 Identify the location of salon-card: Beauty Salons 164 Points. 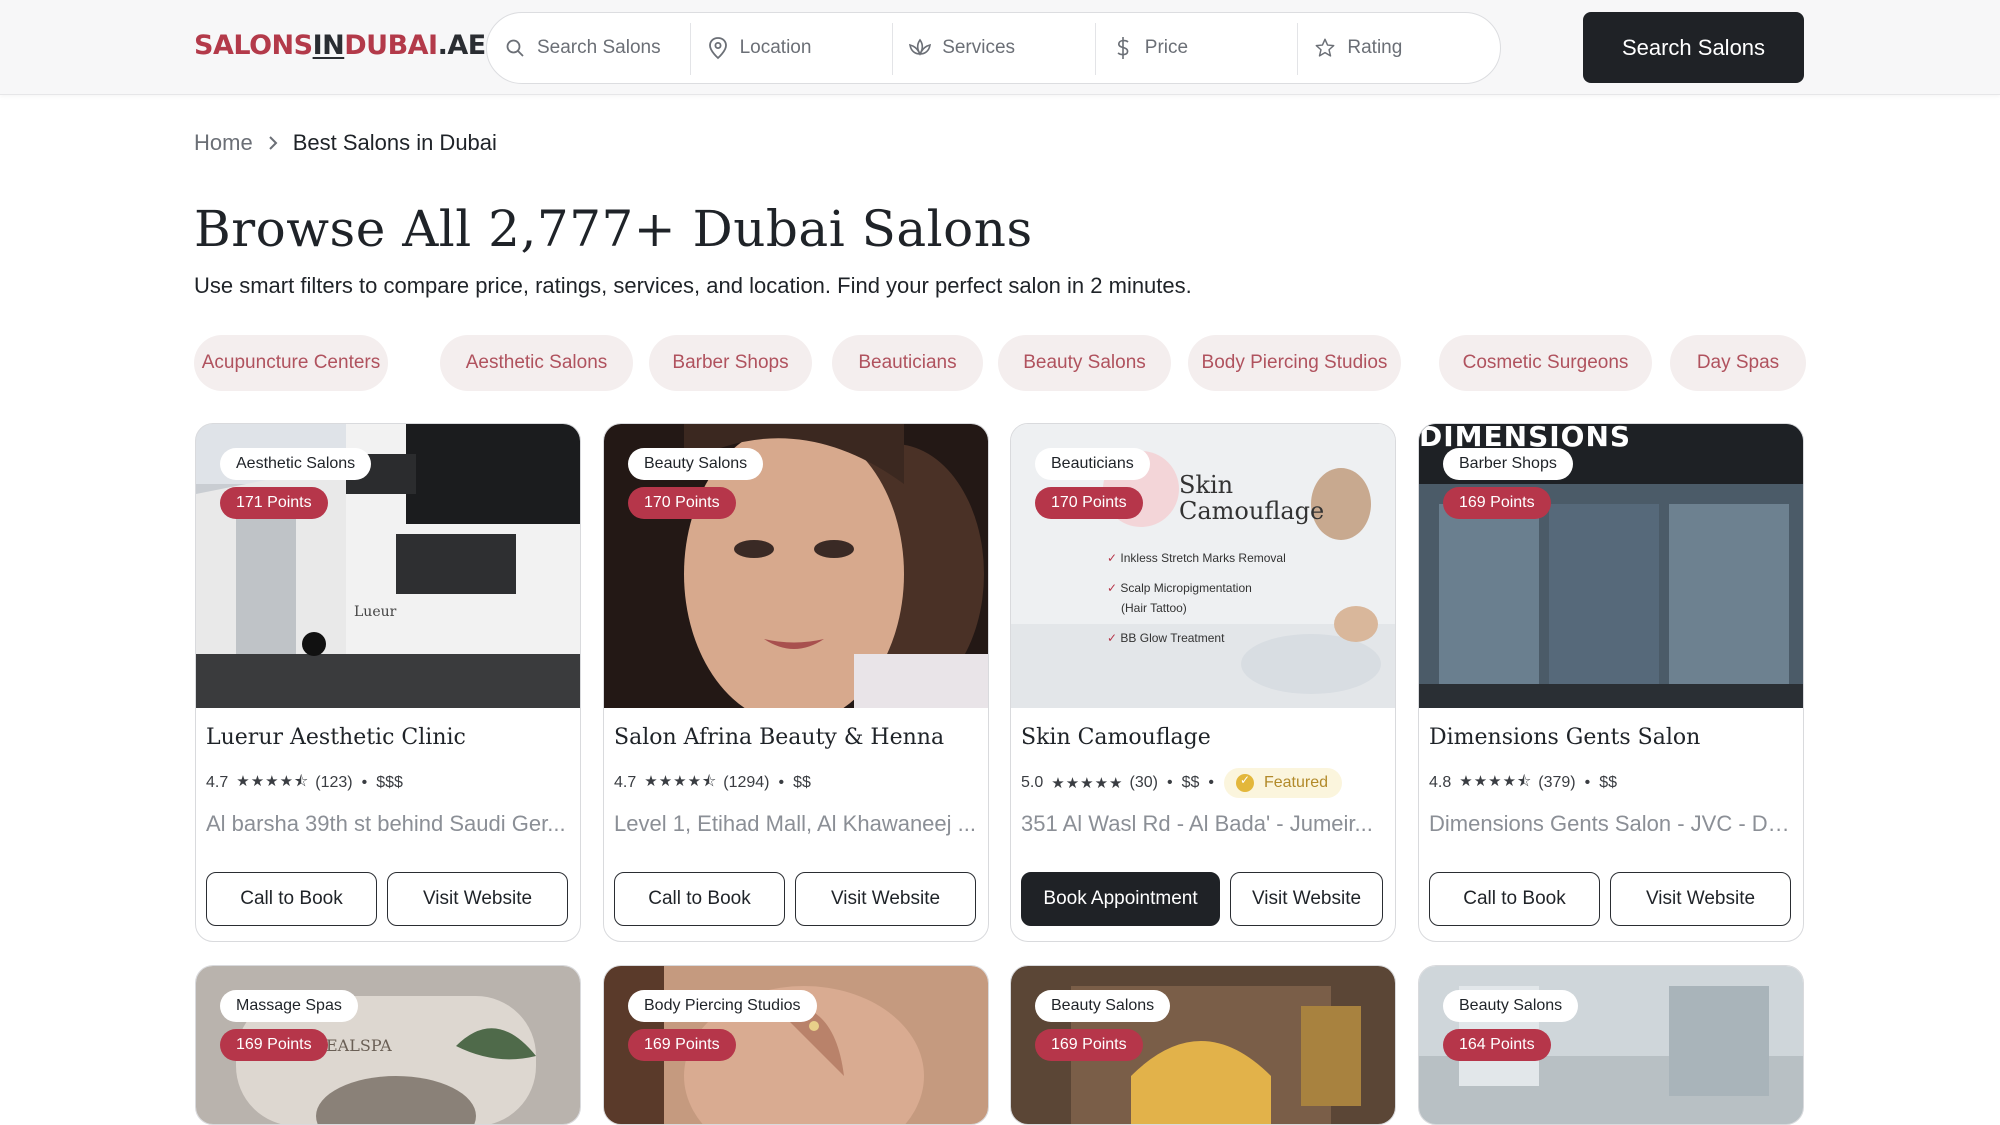
(1611, 1045).